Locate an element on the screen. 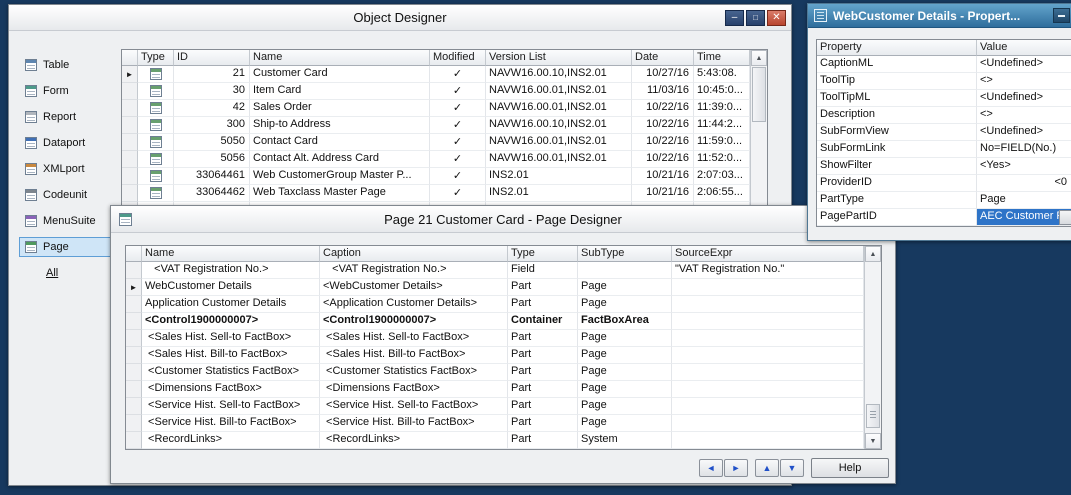 The image size is (1071, 495). name-cell: <VAT Registration No.> is located at coordinates (231, 270).